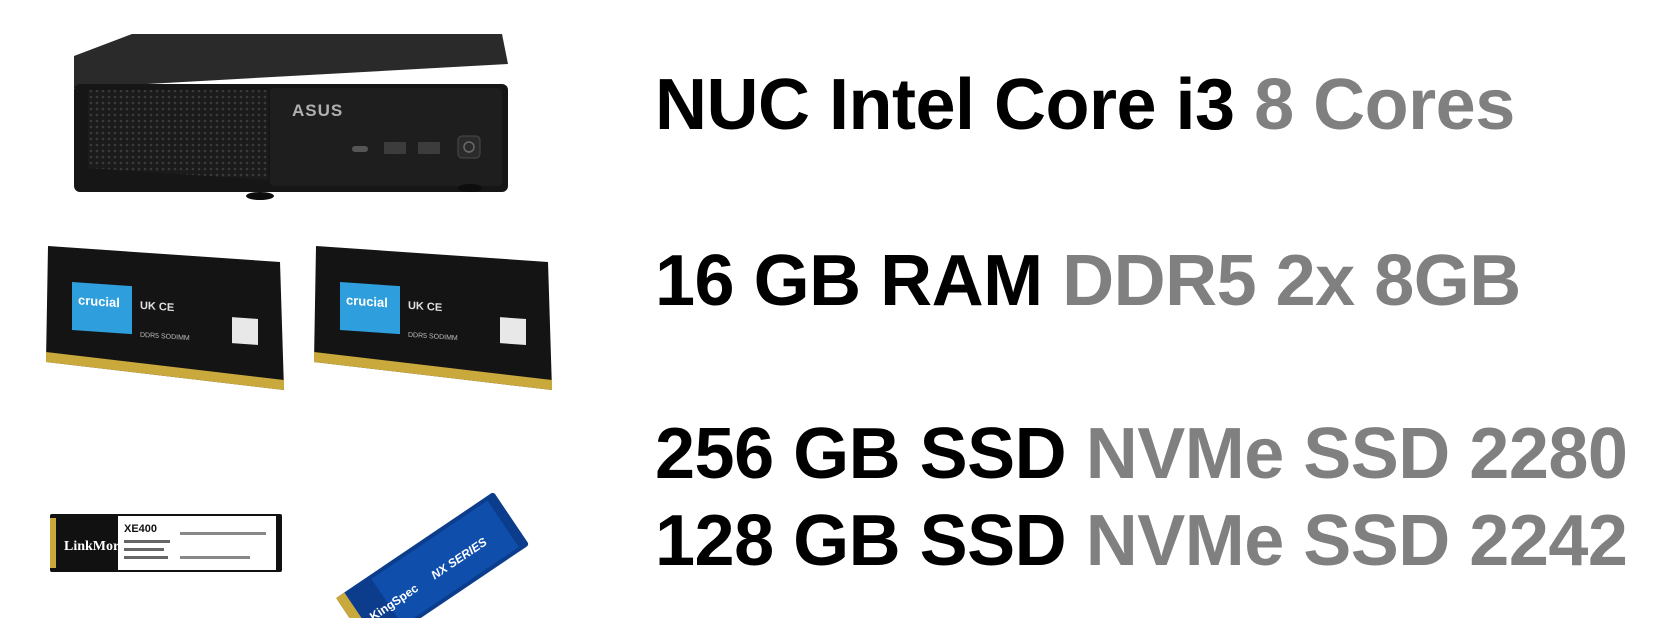 The width and height of the screenshot is (1680, 636). Describe the element at coordinates (367, 301) in the screenshot. I see `crucial-label-2: crucial` at that location.